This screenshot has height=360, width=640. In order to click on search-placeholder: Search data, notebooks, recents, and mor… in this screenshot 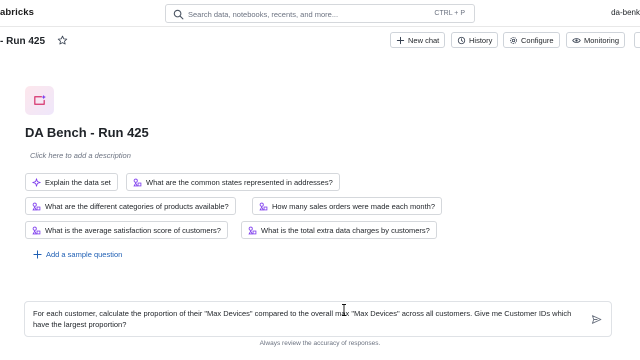, I will do `click(263, 14)`.